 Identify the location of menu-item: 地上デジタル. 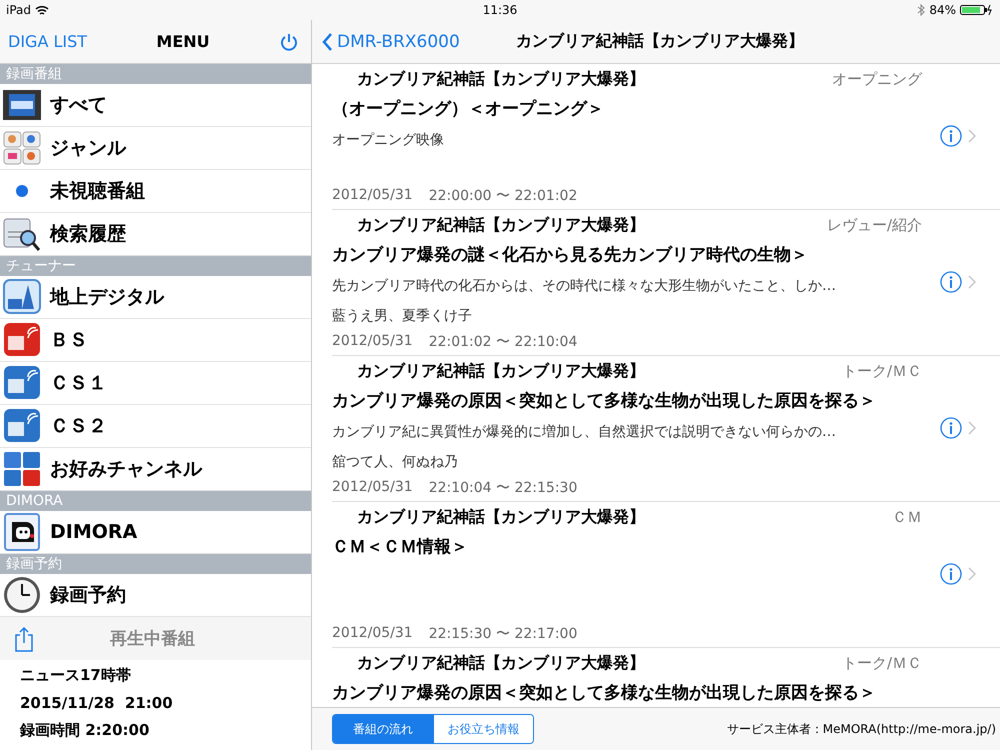
(155, 297).